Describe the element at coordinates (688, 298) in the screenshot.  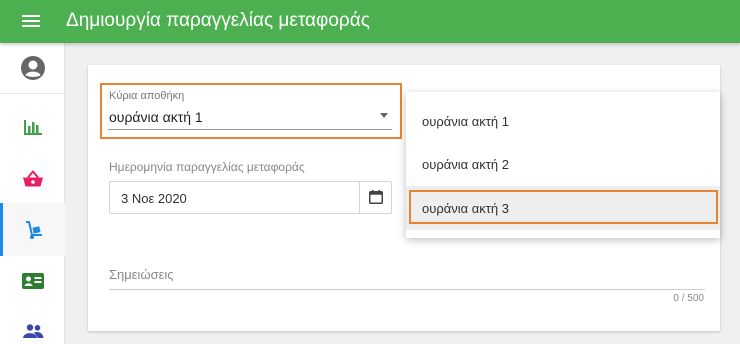
I see `character-counter: 0 / 500` at that location.